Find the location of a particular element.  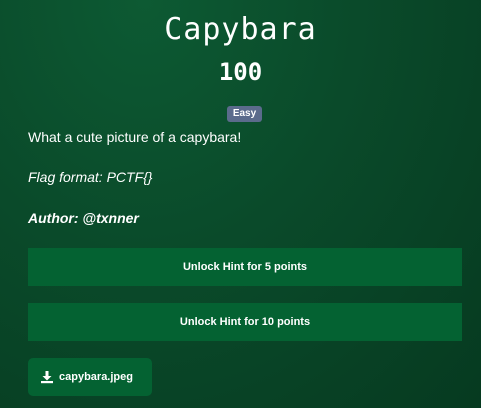

challenge-points: 100 is located at coordinates (240, 72).